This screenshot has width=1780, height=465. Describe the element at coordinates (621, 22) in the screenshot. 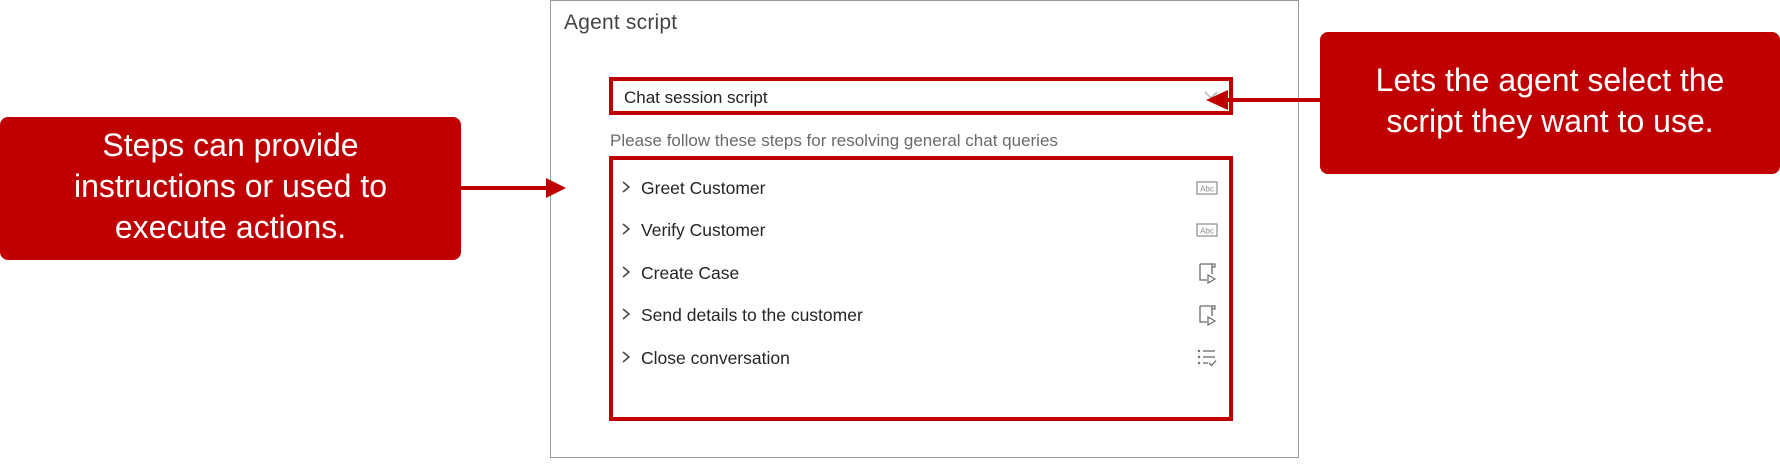

I see `panel-title: Agent script` at that location.